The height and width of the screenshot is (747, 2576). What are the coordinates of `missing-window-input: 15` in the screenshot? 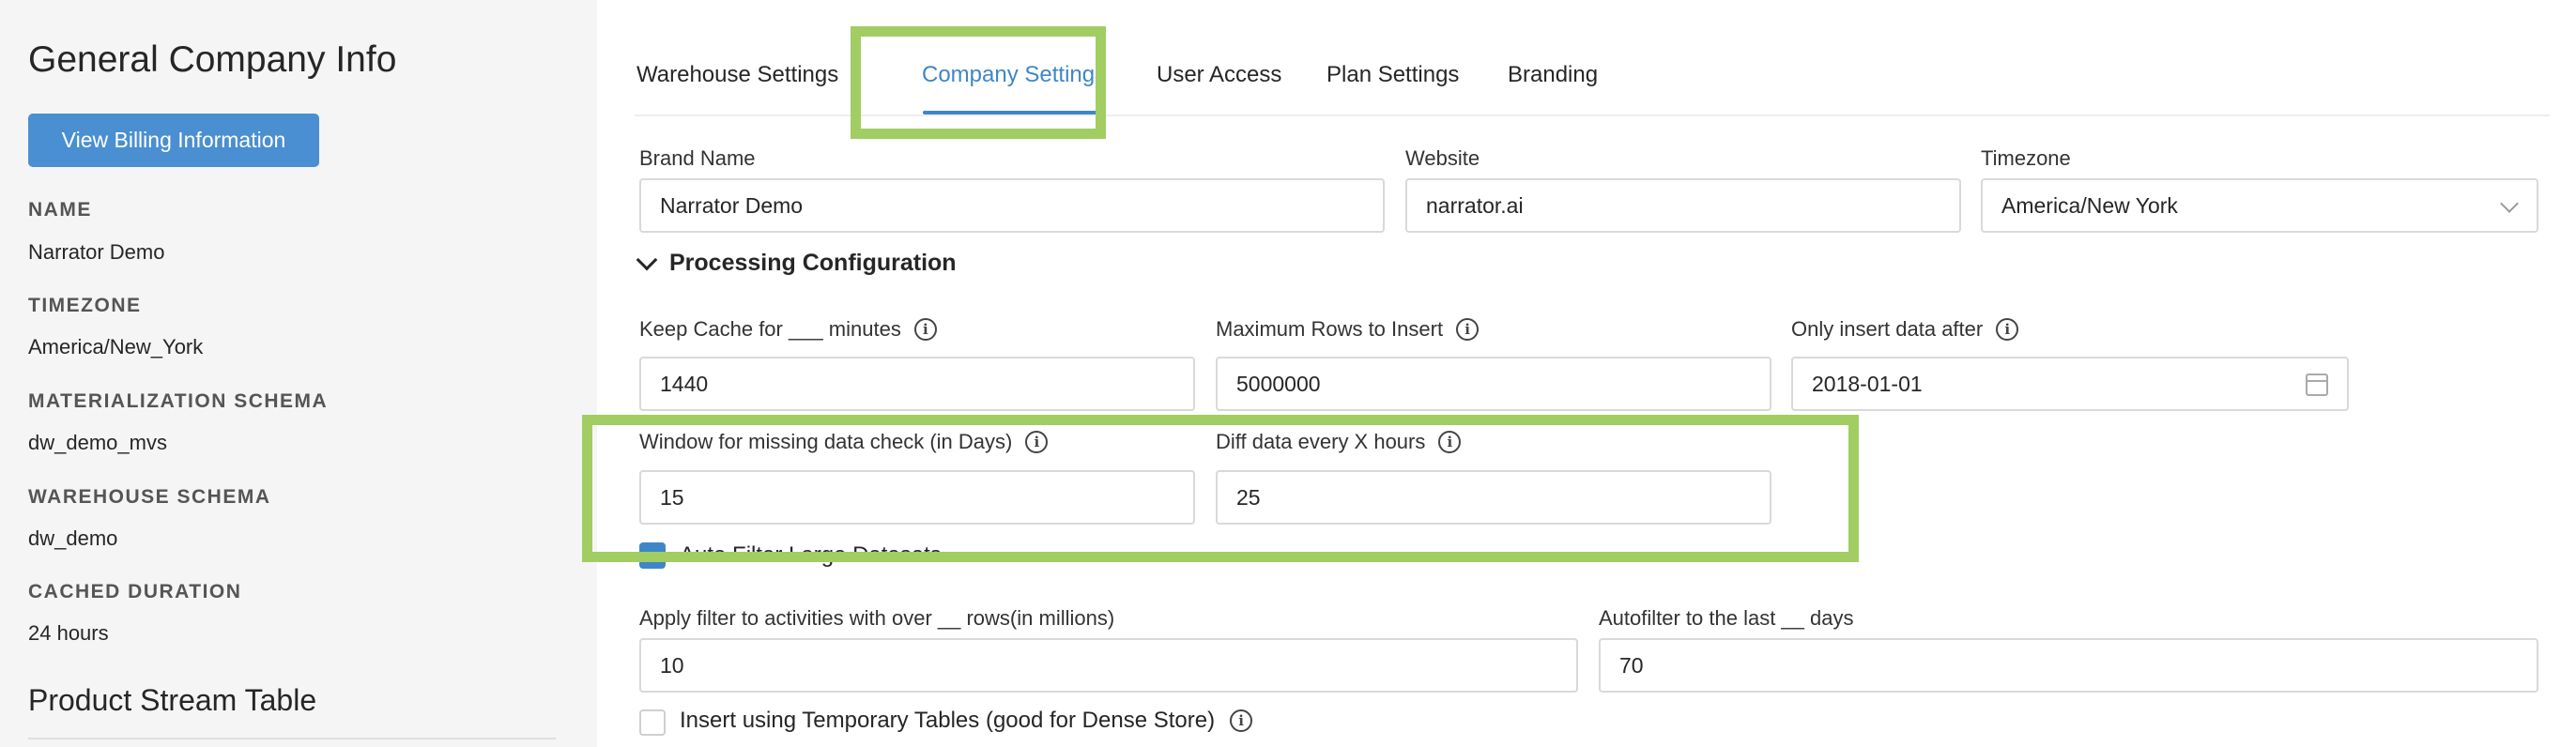 It's located at (917, 497).